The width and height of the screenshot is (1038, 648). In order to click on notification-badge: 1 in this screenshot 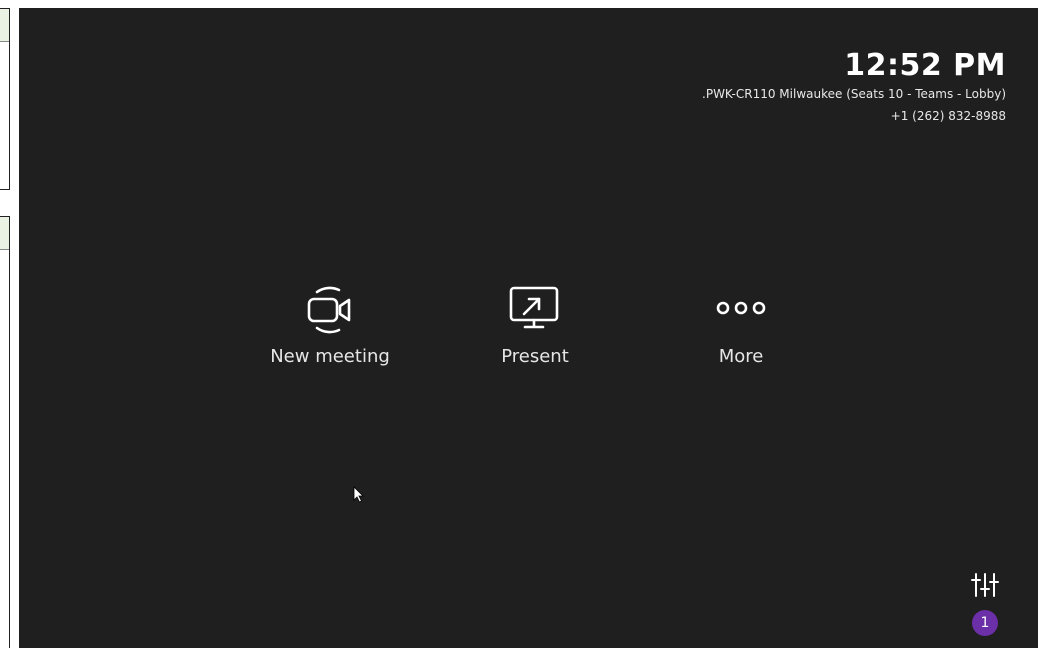, I will do `click(985, 623)`.